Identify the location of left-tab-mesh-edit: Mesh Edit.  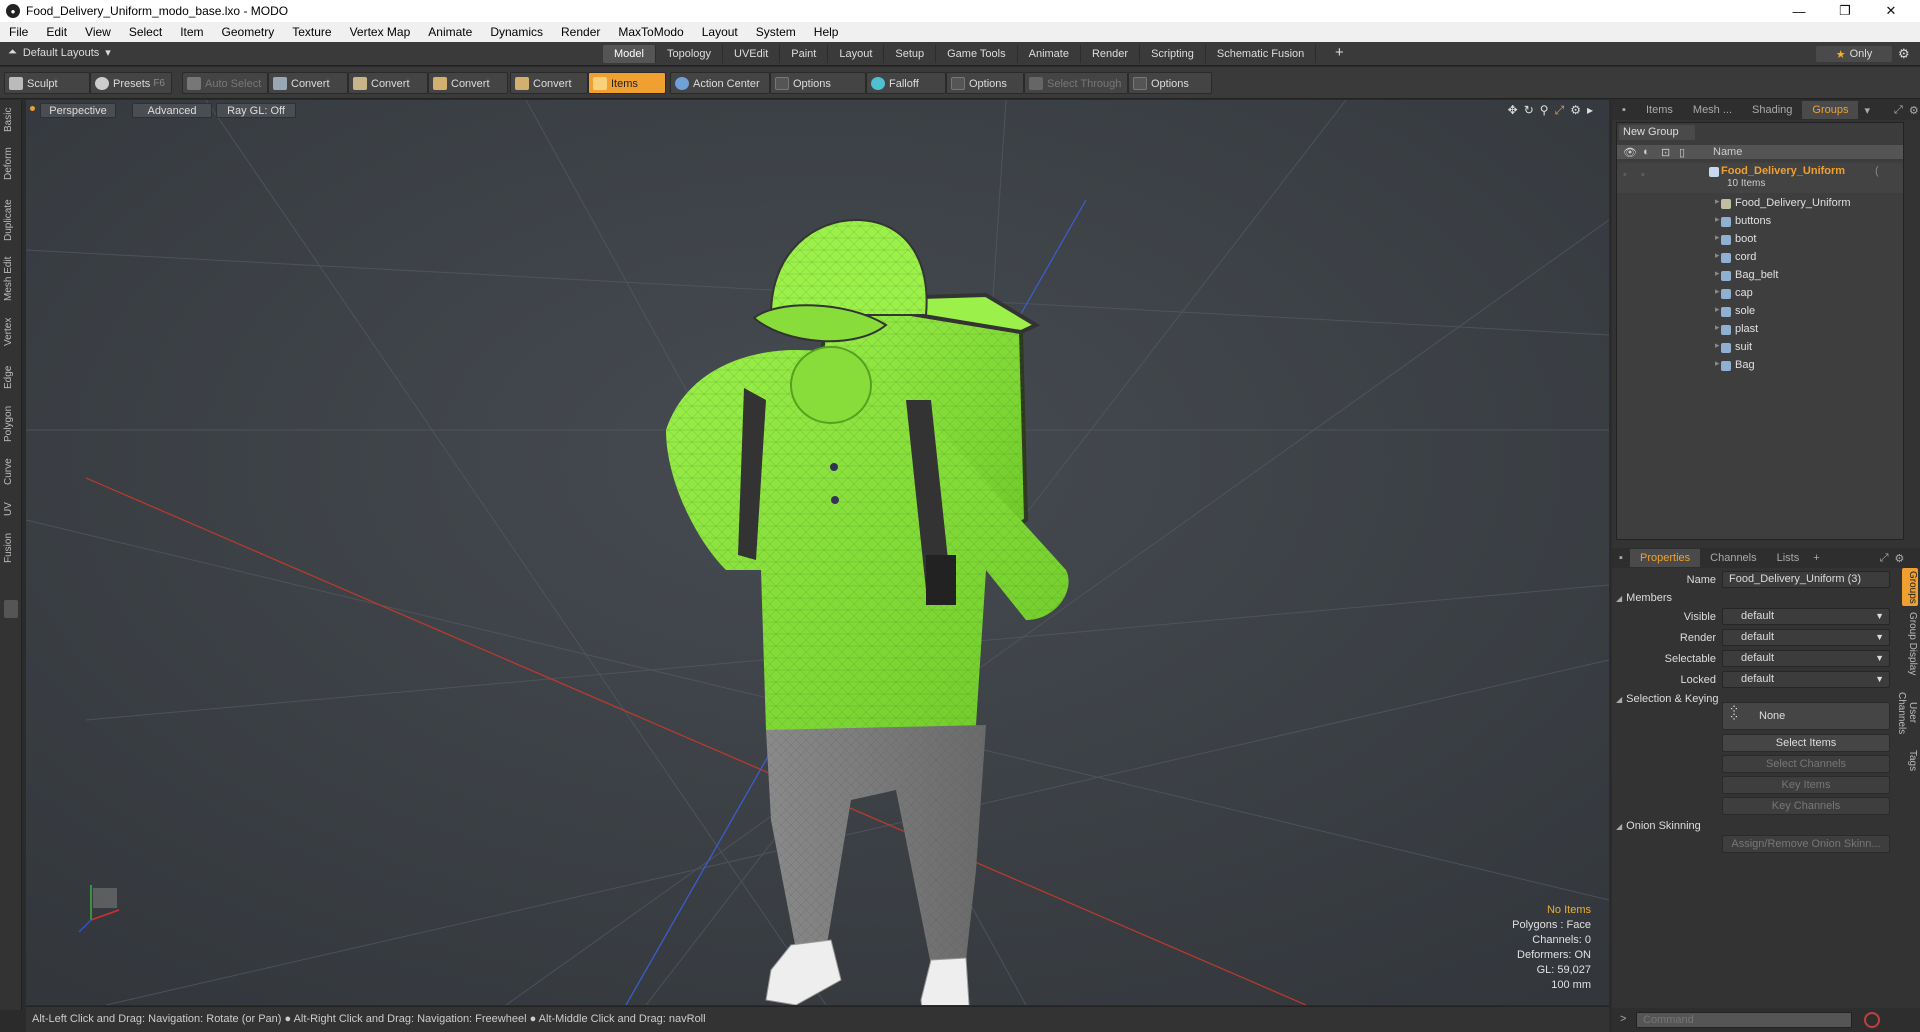
(11, 279).